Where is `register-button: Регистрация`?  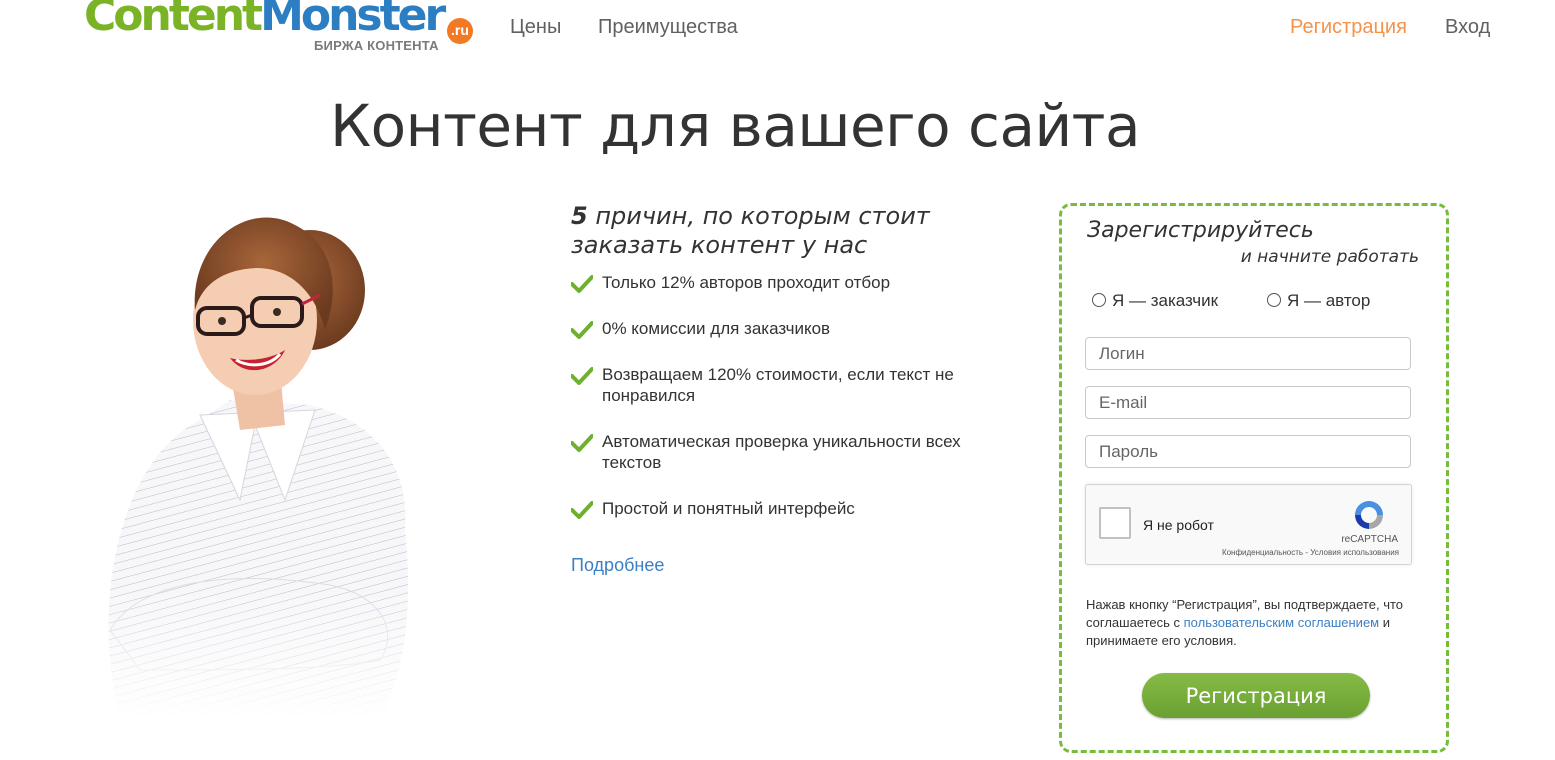
register-button: Регистрация is located at coordinates (1256, 695).